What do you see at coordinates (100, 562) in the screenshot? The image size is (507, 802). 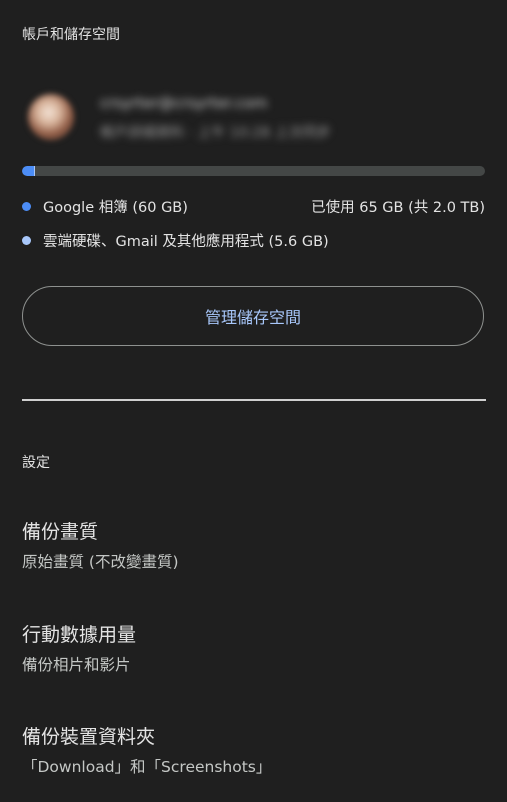 I see `setting-value: 原始畫質 (不改變畫質)` at bounding box center [100, 562].